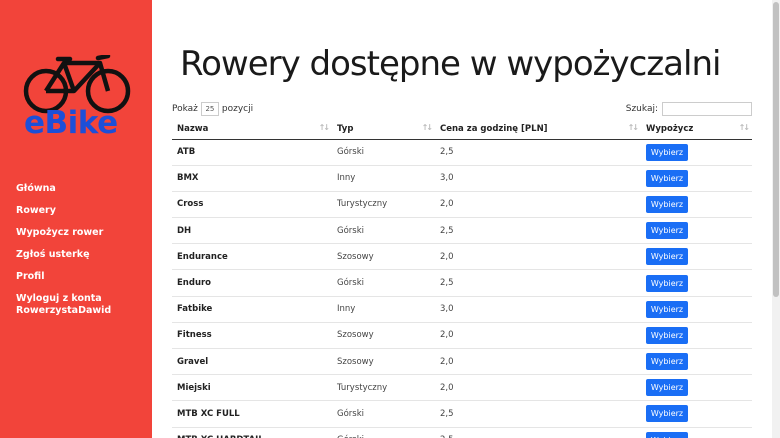  Describe the element at coordinates (82, 189) in the screenshot. I see `nav-item-home: Główna` at that location.